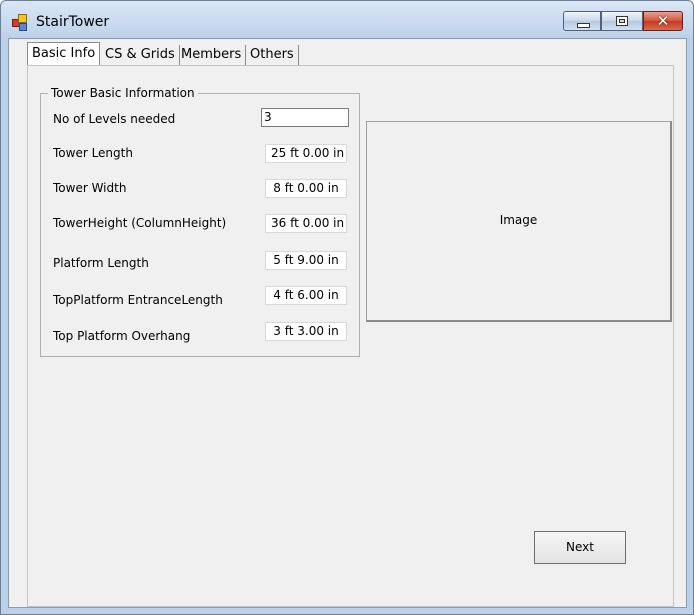  Describe the element at coordinates (114, 119) in the screenshot. I see `label-levels: No of Levels needed` at that location.